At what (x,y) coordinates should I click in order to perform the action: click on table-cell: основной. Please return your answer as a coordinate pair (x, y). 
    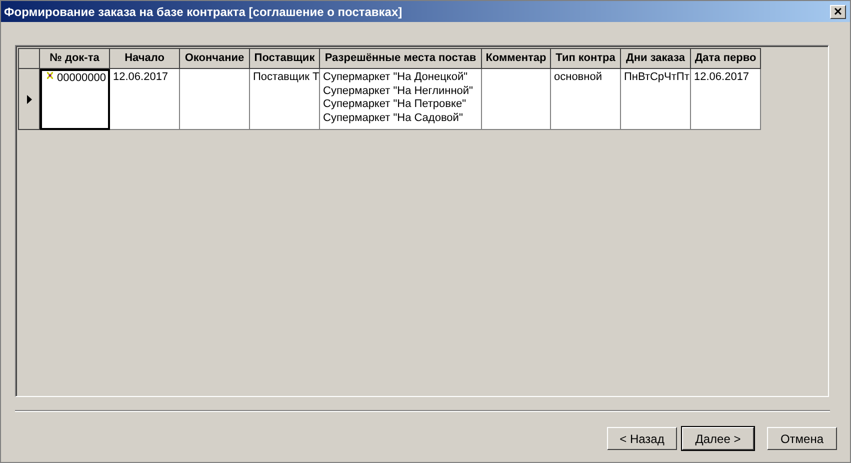
    Looking at the image, I should click on (586, 99).